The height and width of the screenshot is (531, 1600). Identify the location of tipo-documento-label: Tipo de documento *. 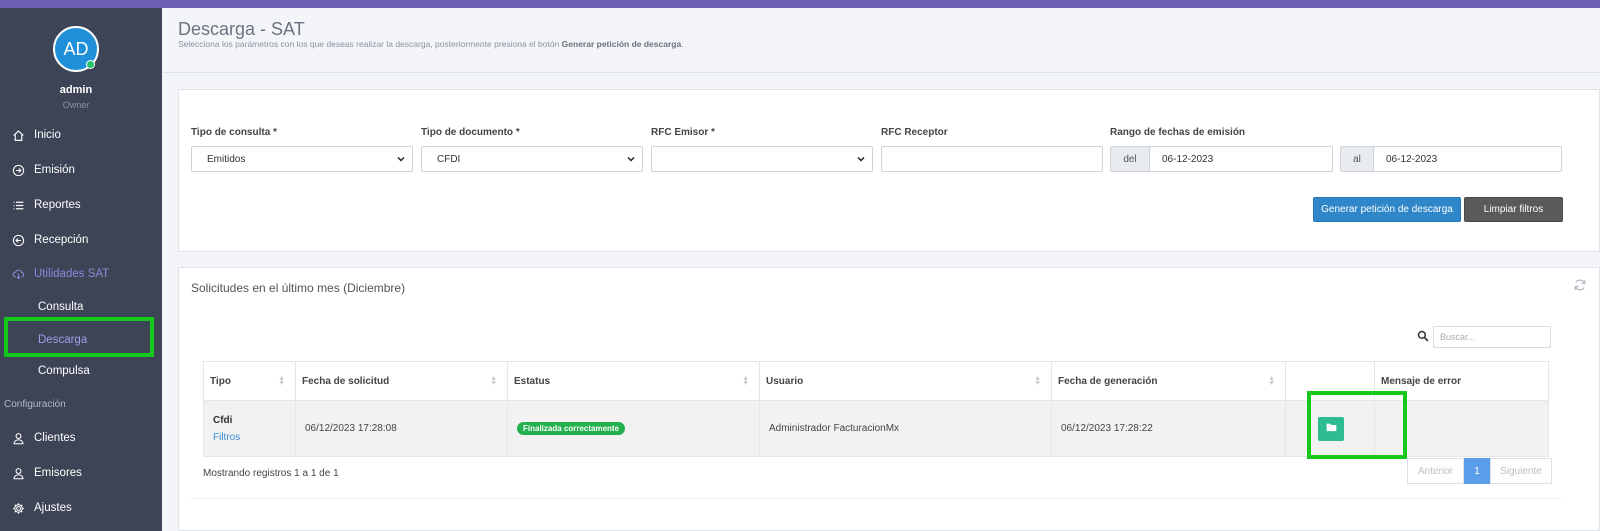
(470, 132).